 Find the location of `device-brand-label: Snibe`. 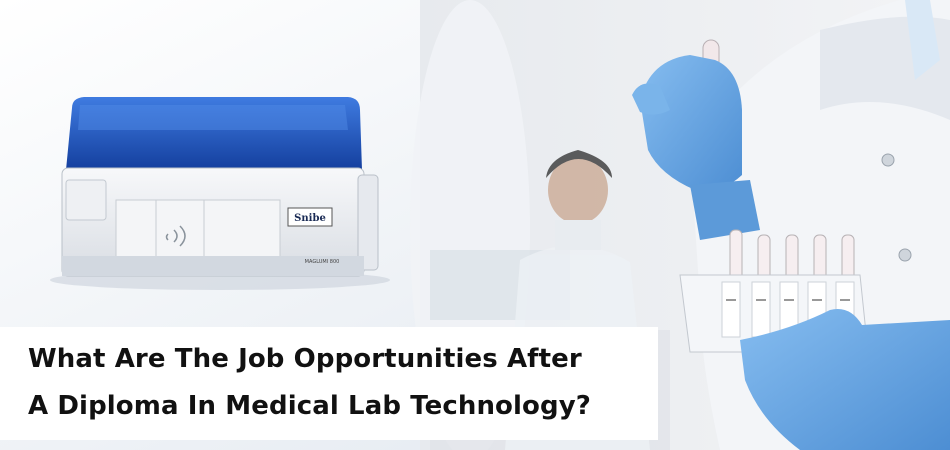

device-brand-label: Snibe is located at coordinates (310, 218).